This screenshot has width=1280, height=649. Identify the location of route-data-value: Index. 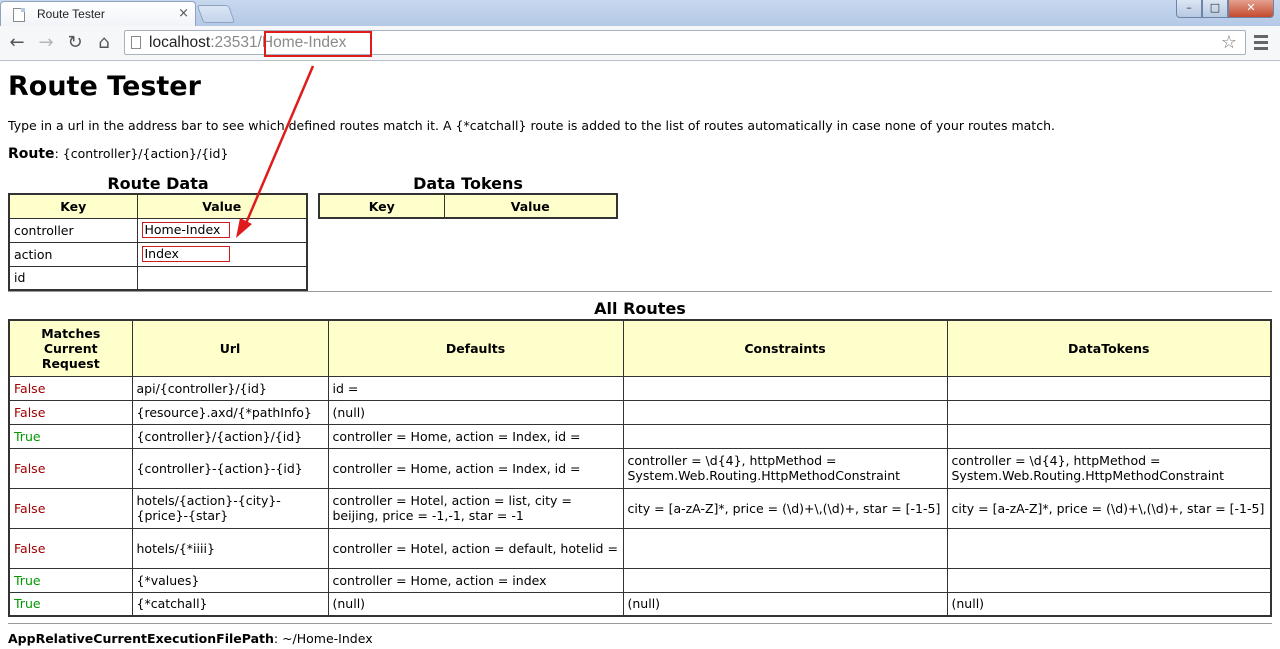
(222, 254).